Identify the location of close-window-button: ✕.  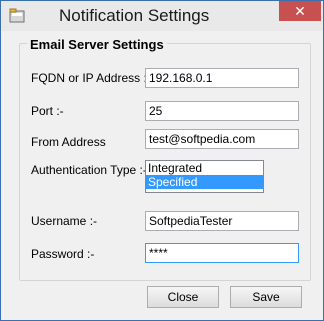
(300, 11).